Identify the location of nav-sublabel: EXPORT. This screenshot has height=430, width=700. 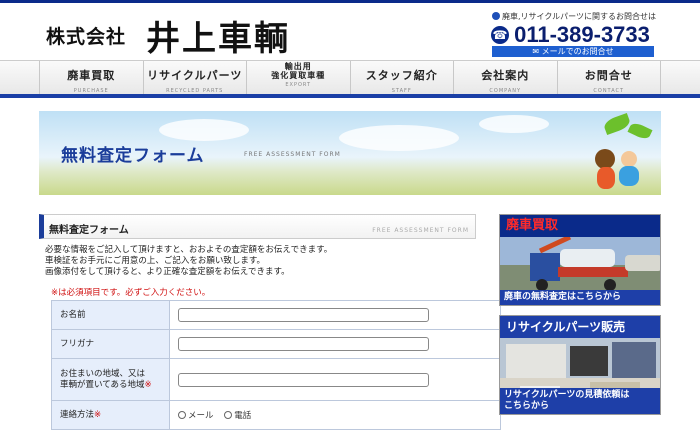
(298, 85).